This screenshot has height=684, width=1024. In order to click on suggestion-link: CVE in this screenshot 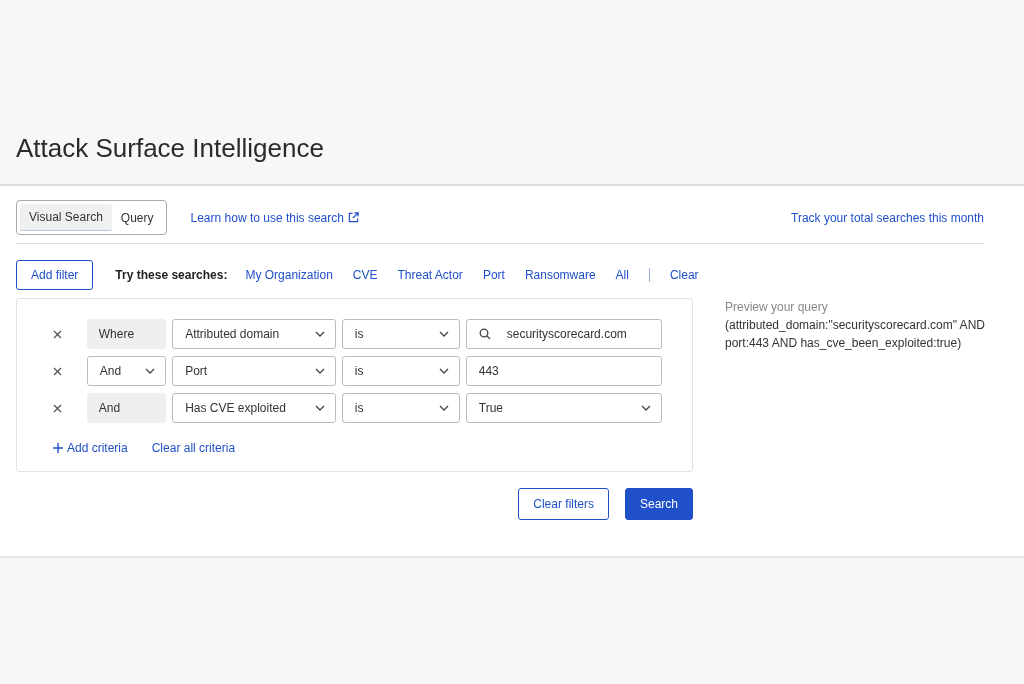, I will do `click(365, 275)`.